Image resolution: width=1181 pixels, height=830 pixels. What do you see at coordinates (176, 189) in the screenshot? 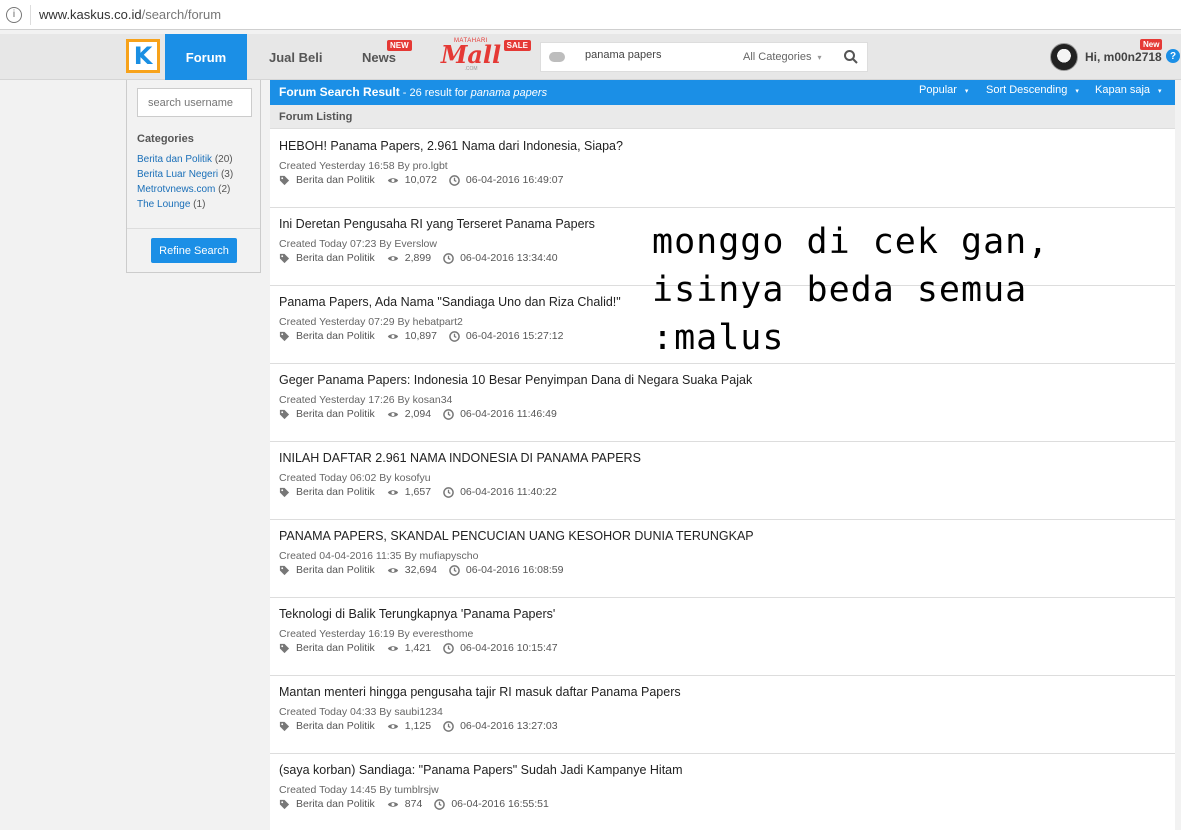
I see `category-link: Metrotvnews.com` at bounding box center [176, 189].